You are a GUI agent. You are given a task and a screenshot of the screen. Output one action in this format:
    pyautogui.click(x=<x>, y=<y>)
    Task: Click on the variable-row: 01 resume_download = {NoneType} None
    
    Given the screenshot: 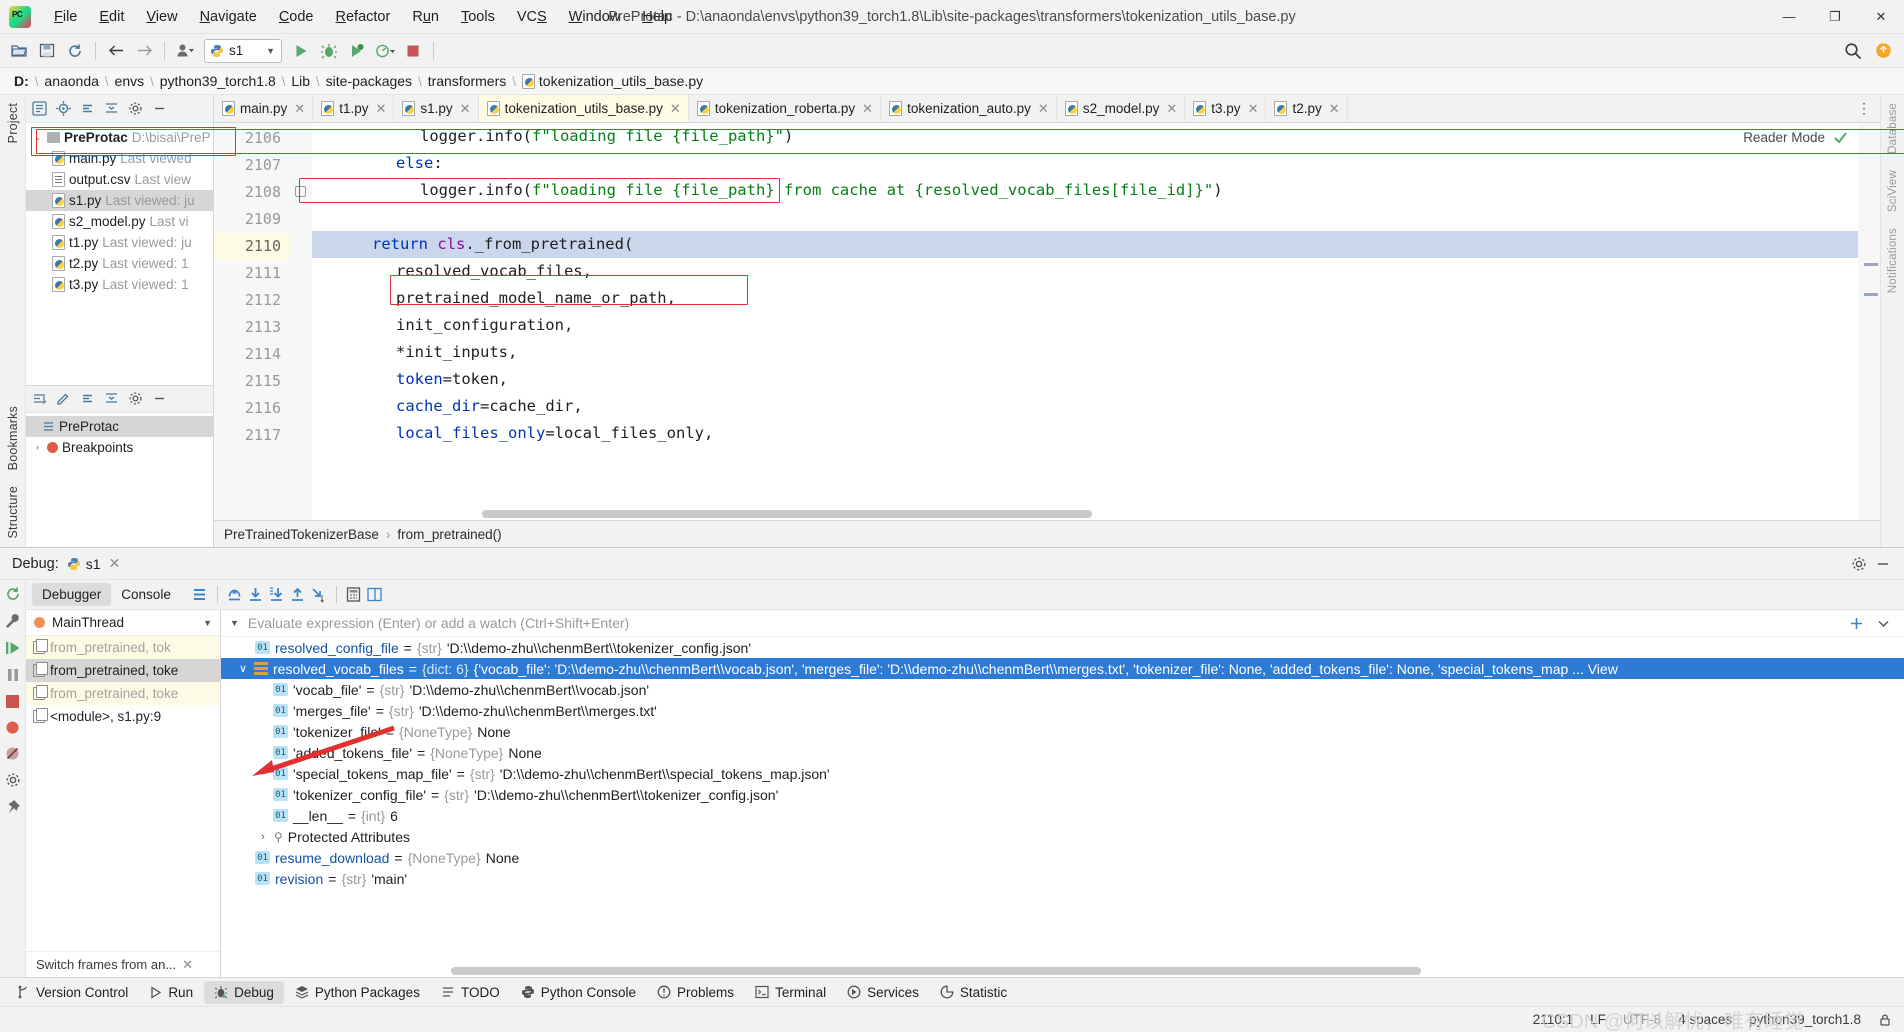 What is the action you would take?
    pyautogui.click(x=1062, y=857)
    